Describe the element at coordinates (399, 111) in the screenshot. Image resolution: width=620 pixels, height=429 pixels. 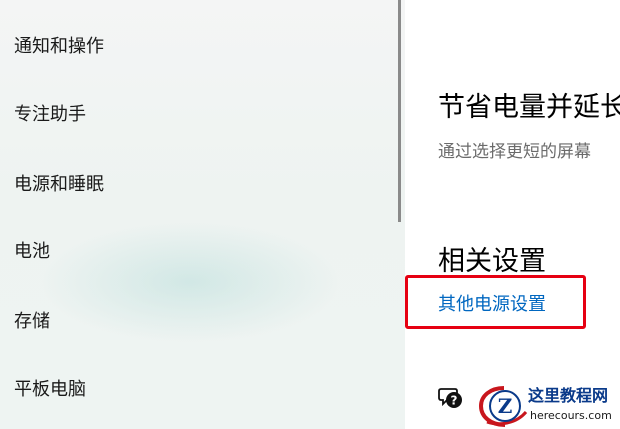
I see `sidebar-scrollbar` at that location.